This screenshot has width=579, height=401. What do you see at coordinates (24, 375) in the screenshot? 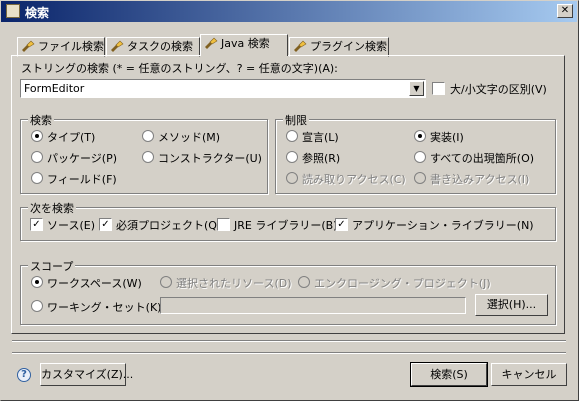
I see `help-icon: ?` at bounding box center [24, 375].